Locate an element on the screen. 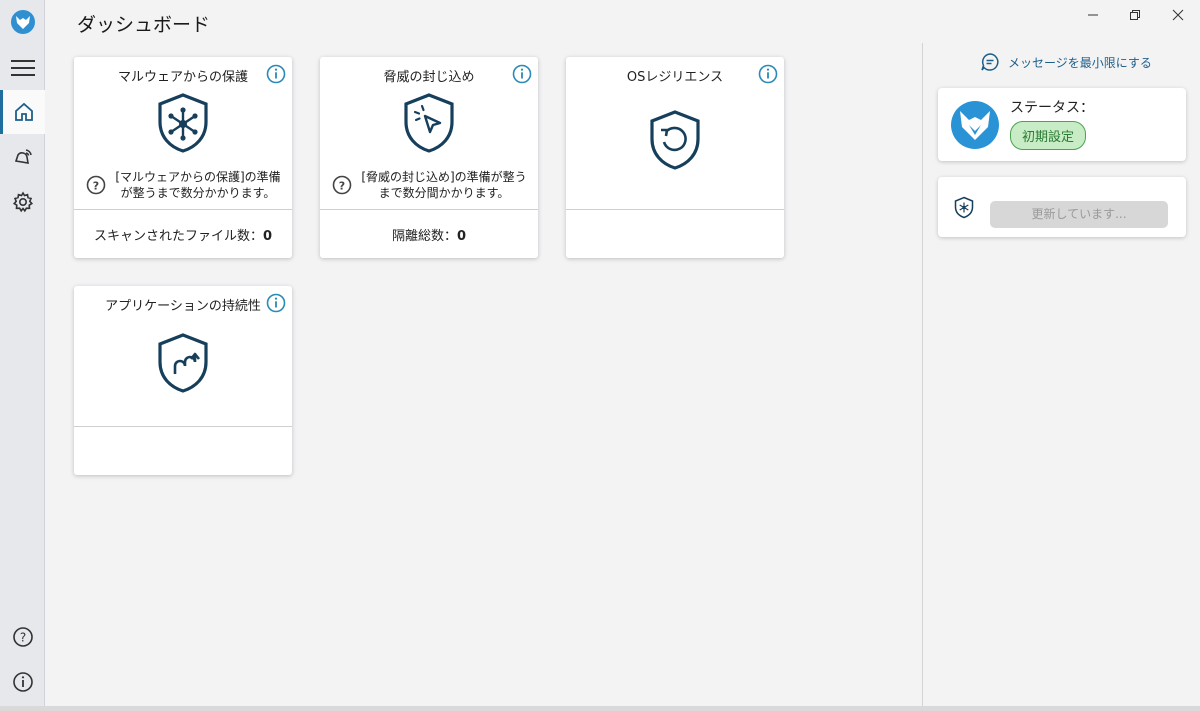 Image resolution: width=1200 pixels, height=711 pixels. application-persistence-card: アプリケーションの持続性 is located at coordinates (183, 380).